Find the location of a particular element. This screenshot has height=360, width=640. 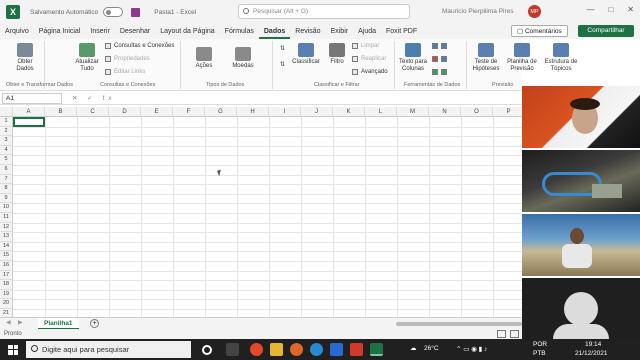

edge-icon is located at coordinates (316, 349).